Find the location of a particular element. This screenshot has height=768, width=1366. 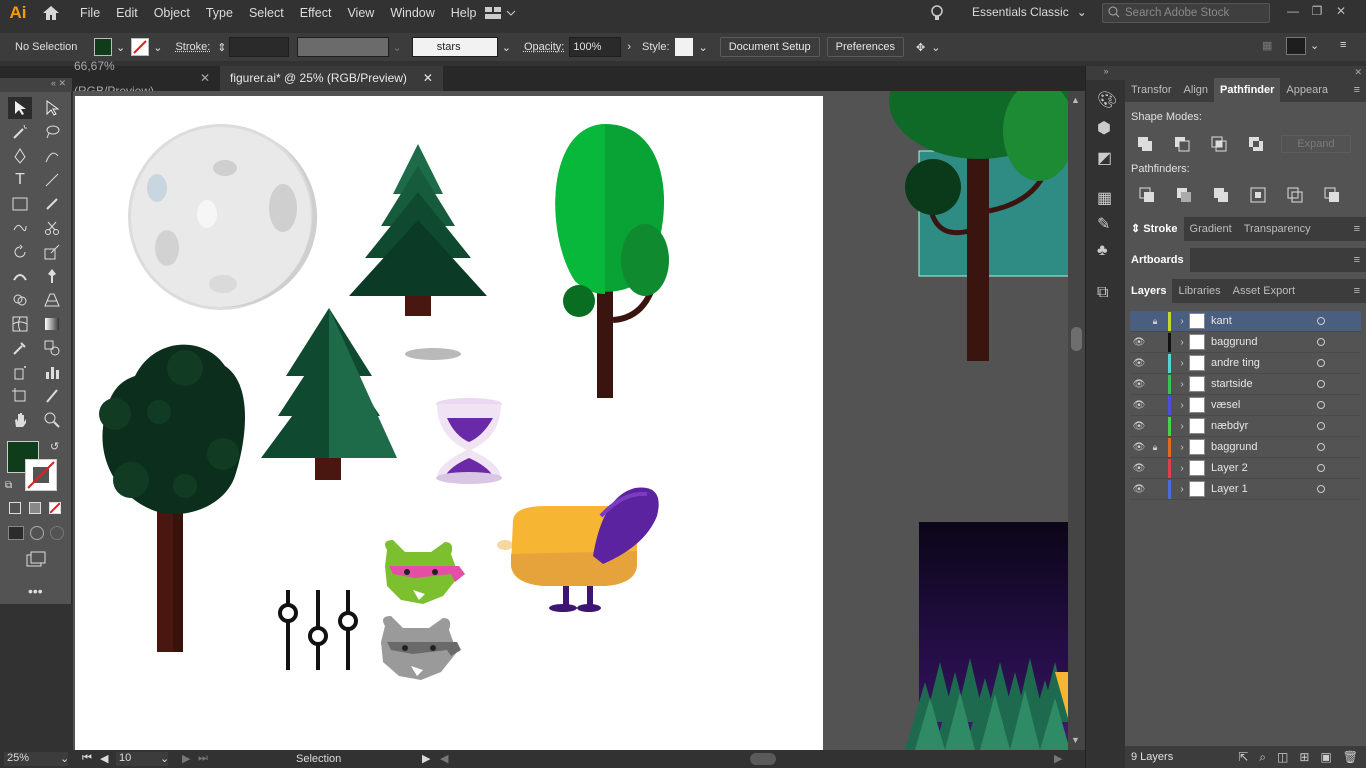

draw-inside-icon is located at coordinates (57, 533).